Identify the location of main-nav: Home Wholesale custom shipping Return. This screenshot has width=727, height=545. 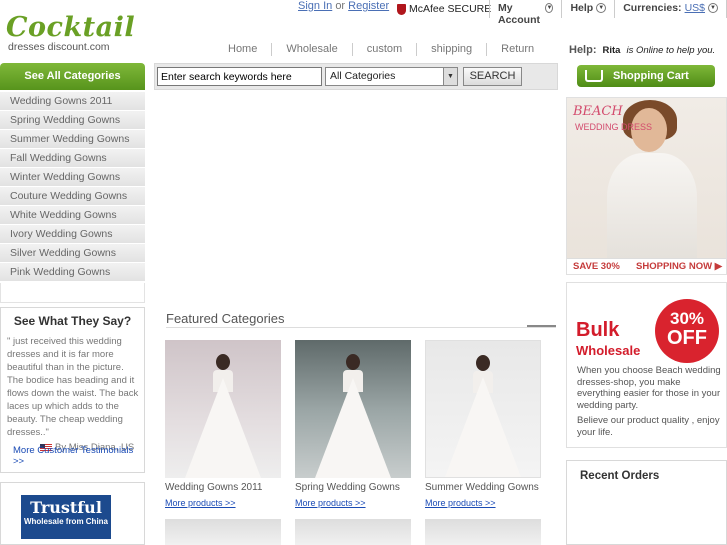
(381, 49).